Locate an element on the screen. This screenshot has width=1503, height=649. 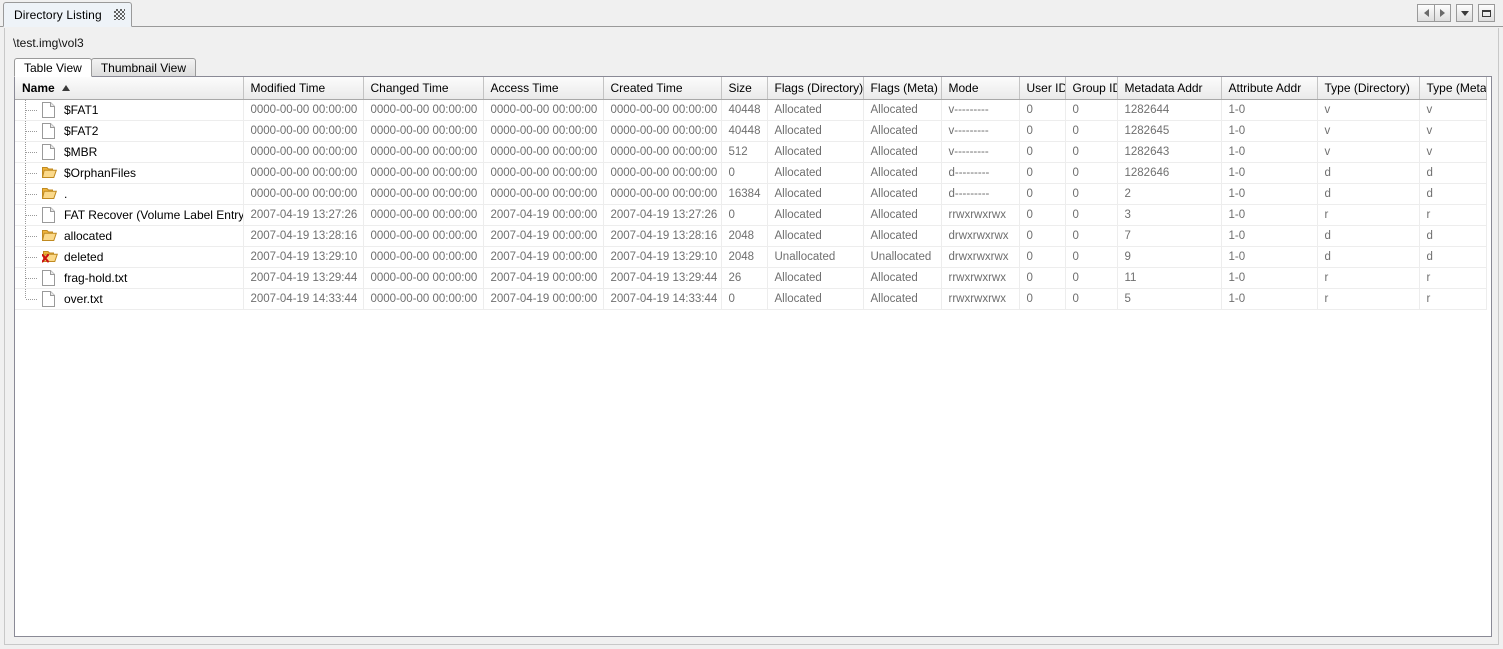
tab-thumbnail-view: Thumbnail View is located at coordinates (143, 67).